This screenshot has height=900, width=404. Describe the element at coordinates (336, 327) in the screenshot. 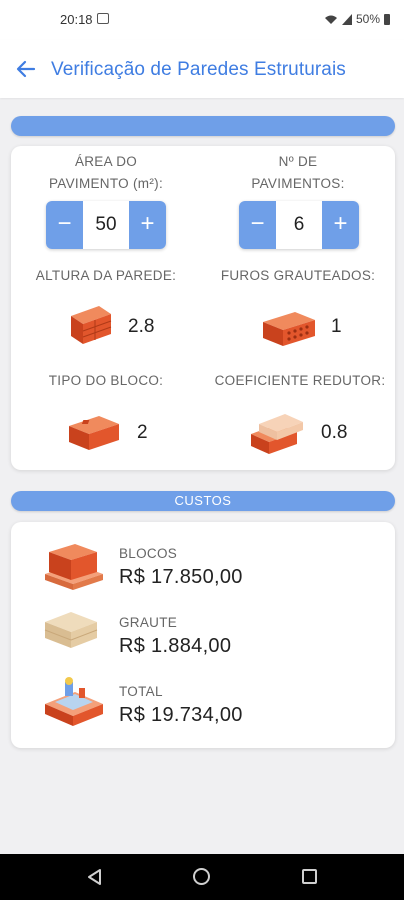

I see `grouted-holes-value: 1` at that location.